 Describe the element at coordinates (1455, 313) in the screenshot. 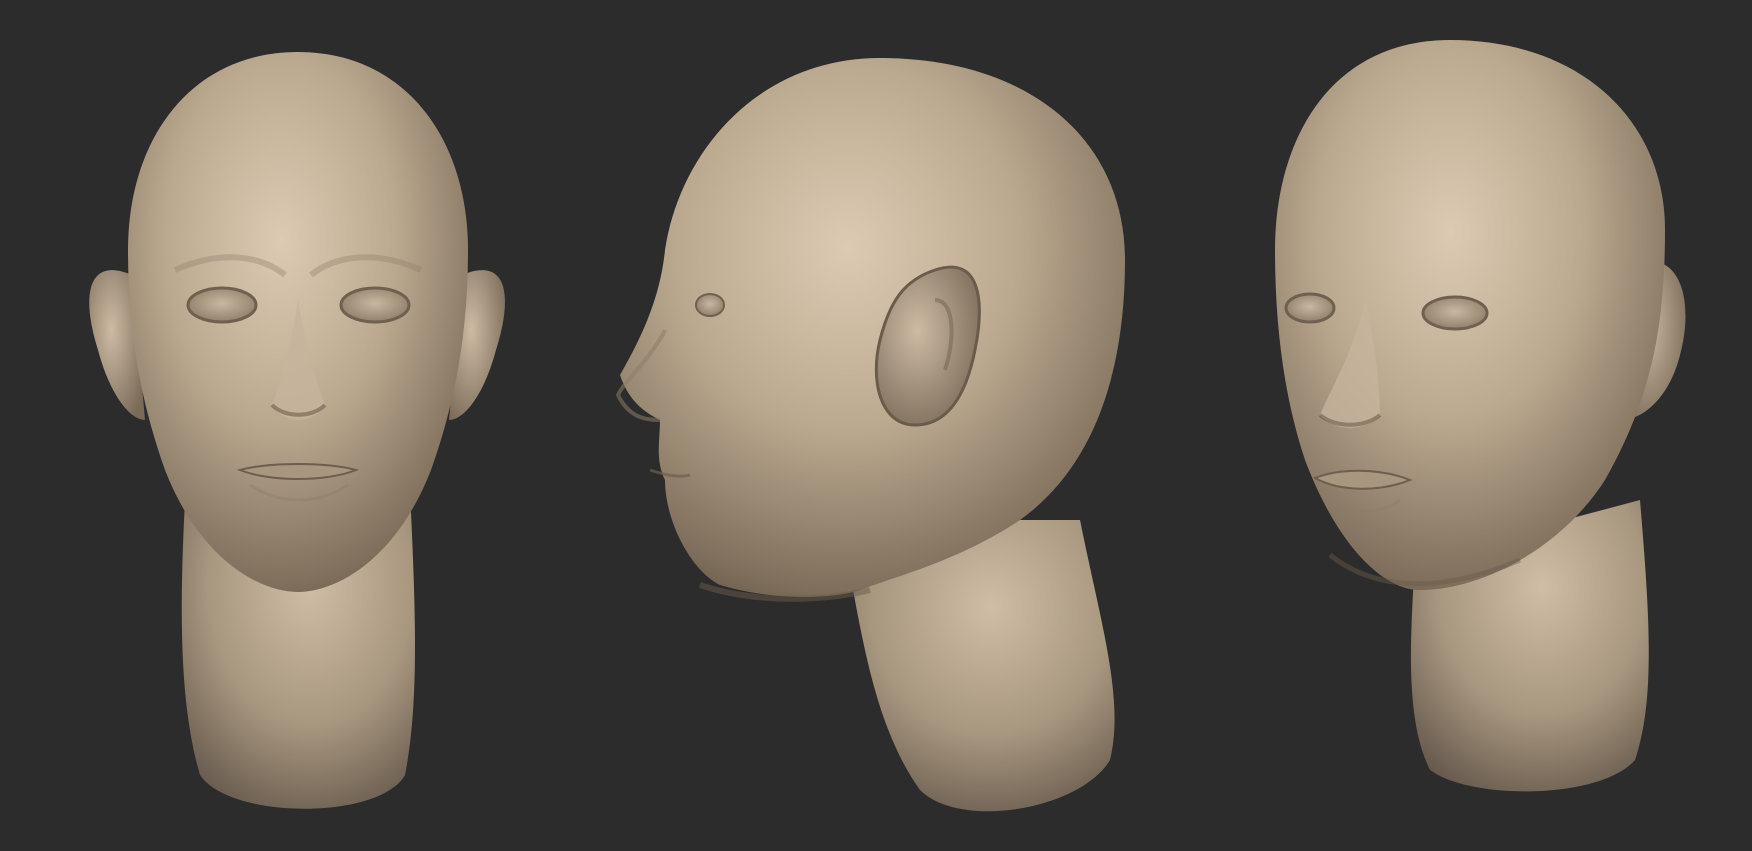

I see `tq-right-eye` at that location.